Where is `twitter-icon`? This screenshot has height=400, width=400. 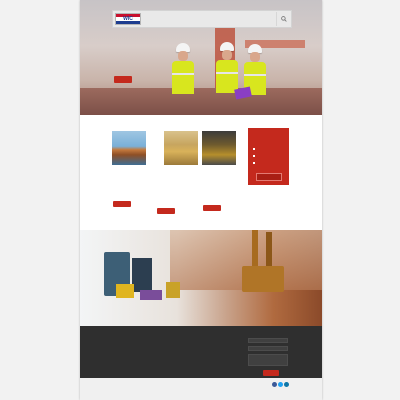 twitter-icon is located at coordinates (280, 384).